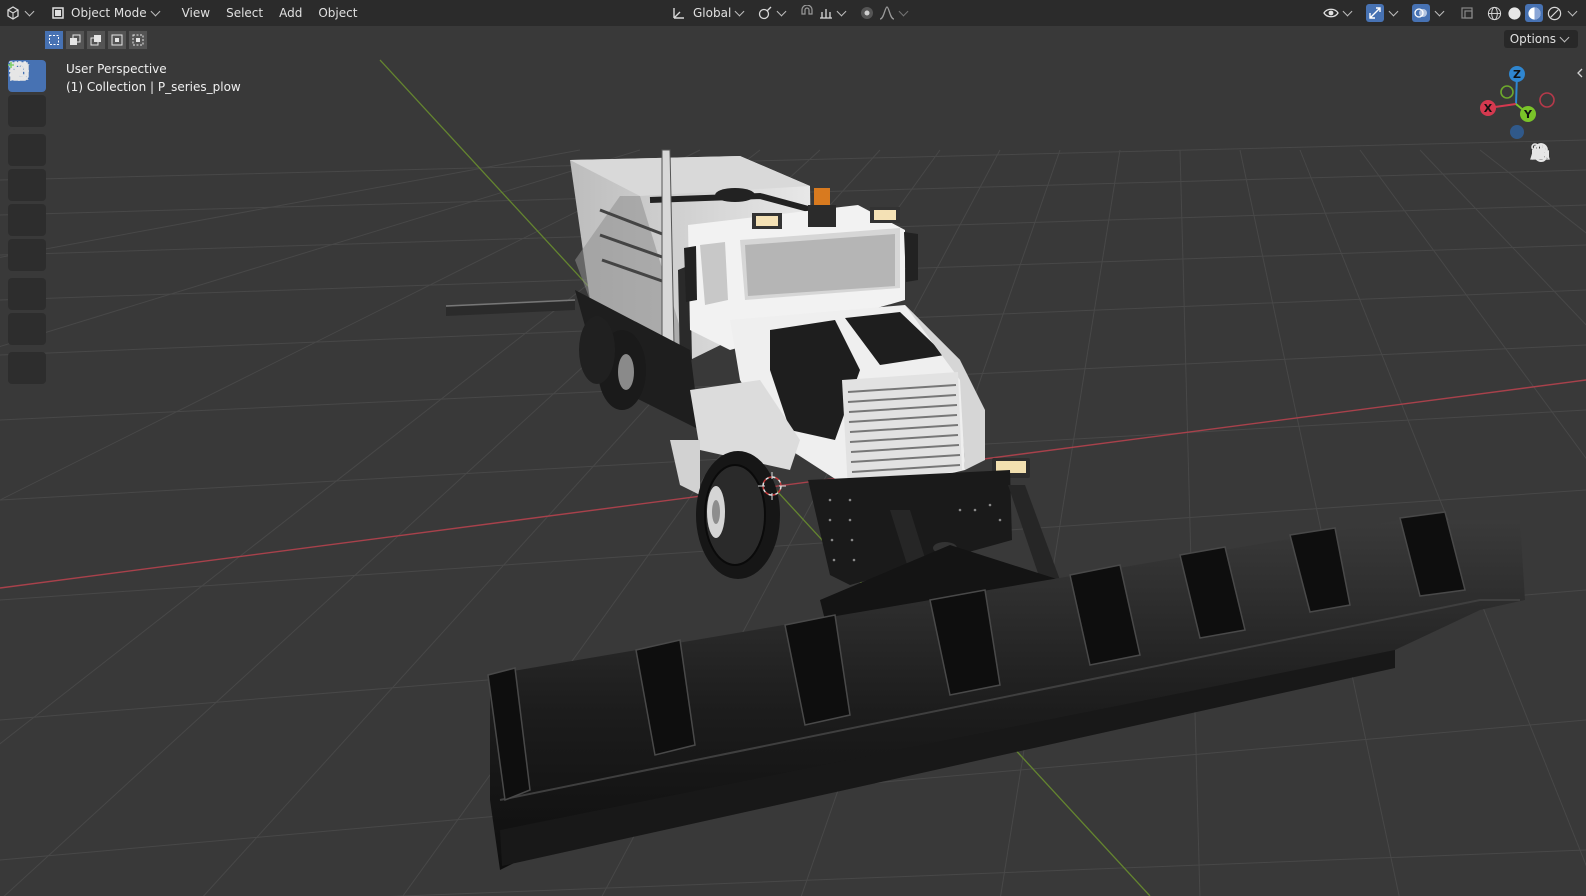 This screenshot has height=896, width=1586. I want to click on menu-add: Add, so click(290, 13).